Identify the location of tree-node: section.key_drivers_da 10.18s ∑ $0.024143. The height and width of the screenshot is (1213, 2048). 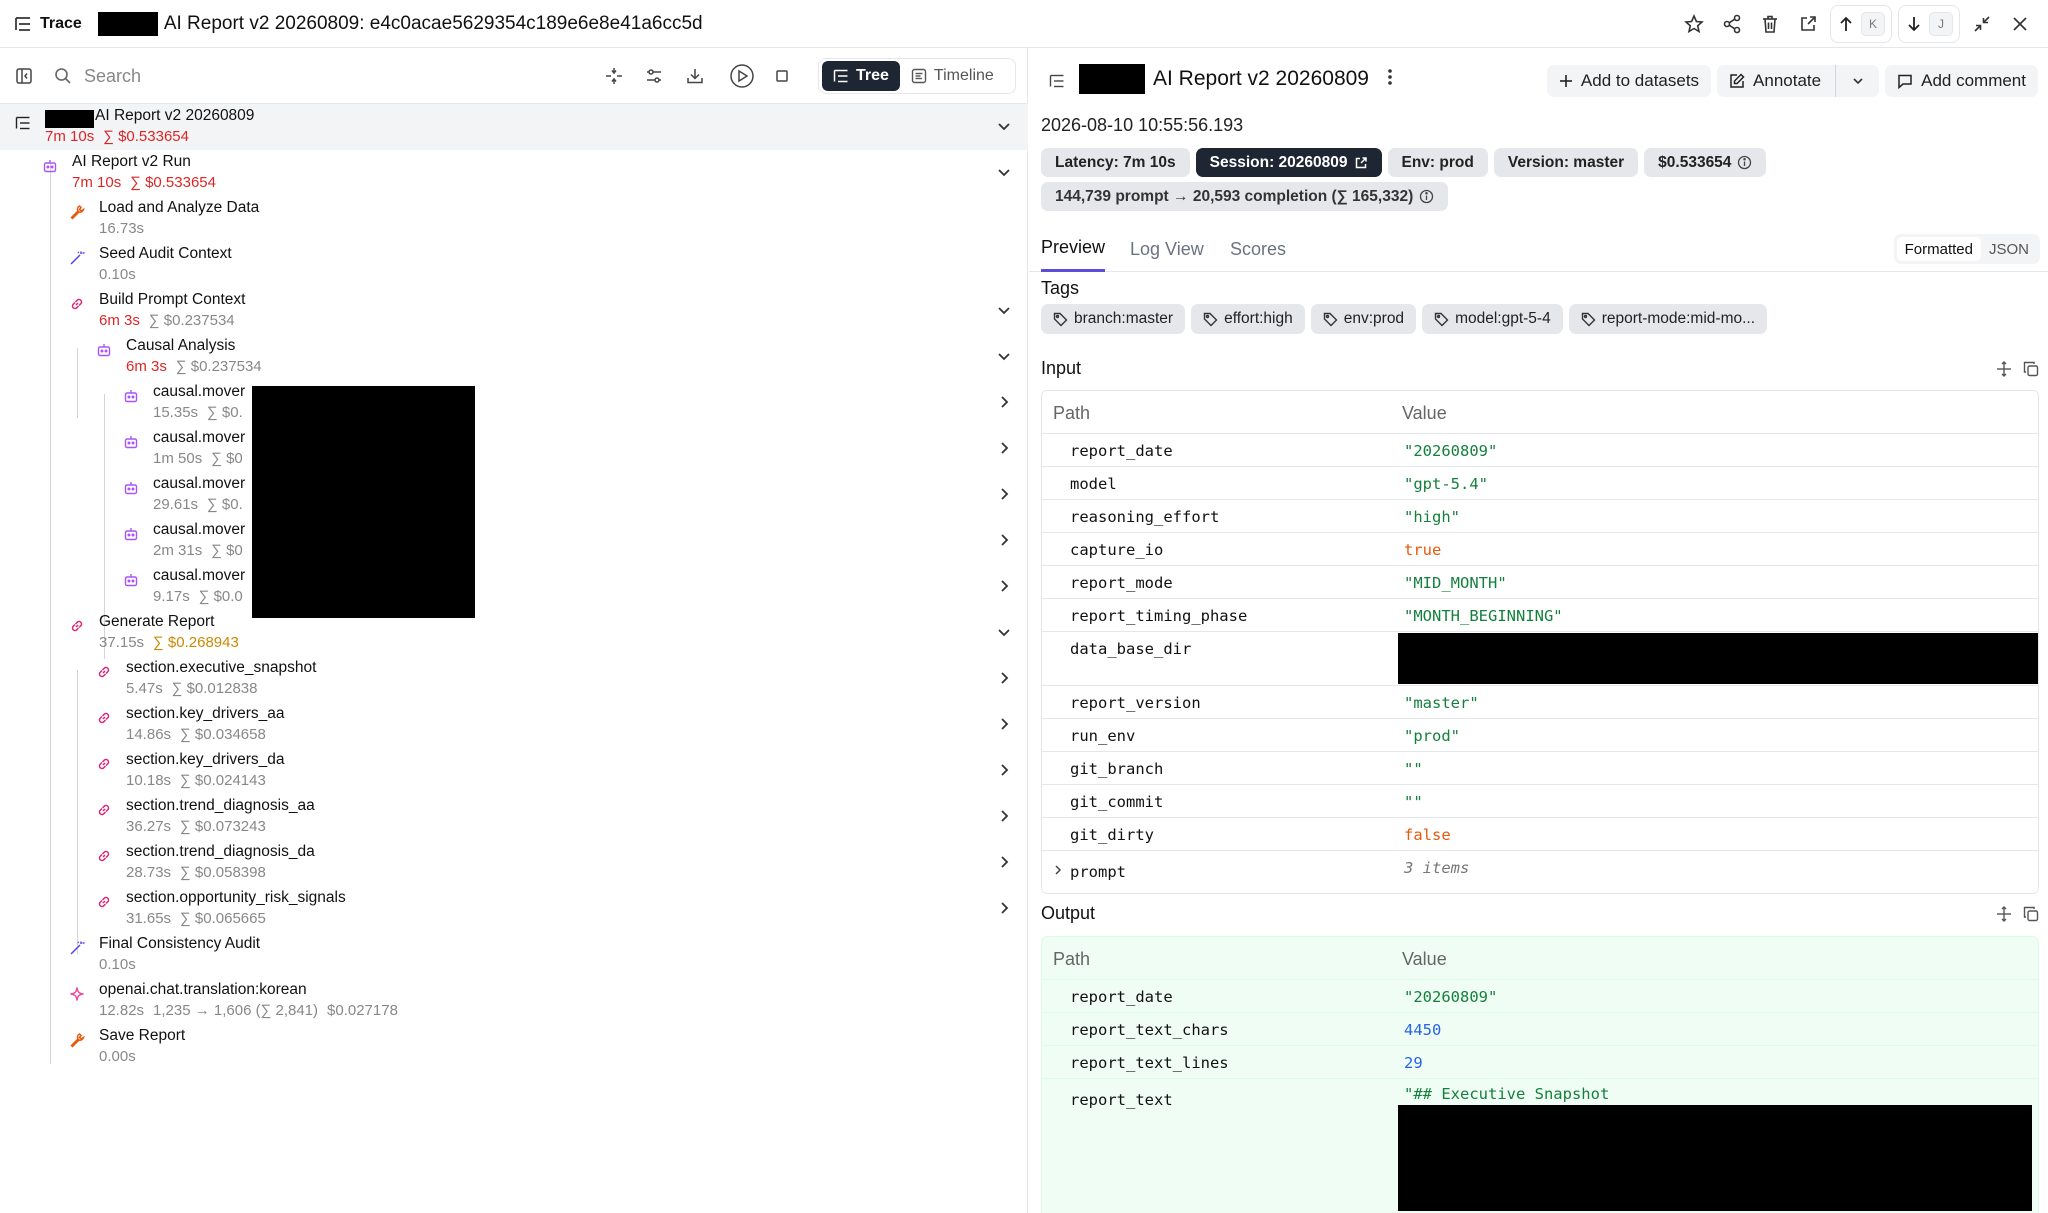
(514, 771).